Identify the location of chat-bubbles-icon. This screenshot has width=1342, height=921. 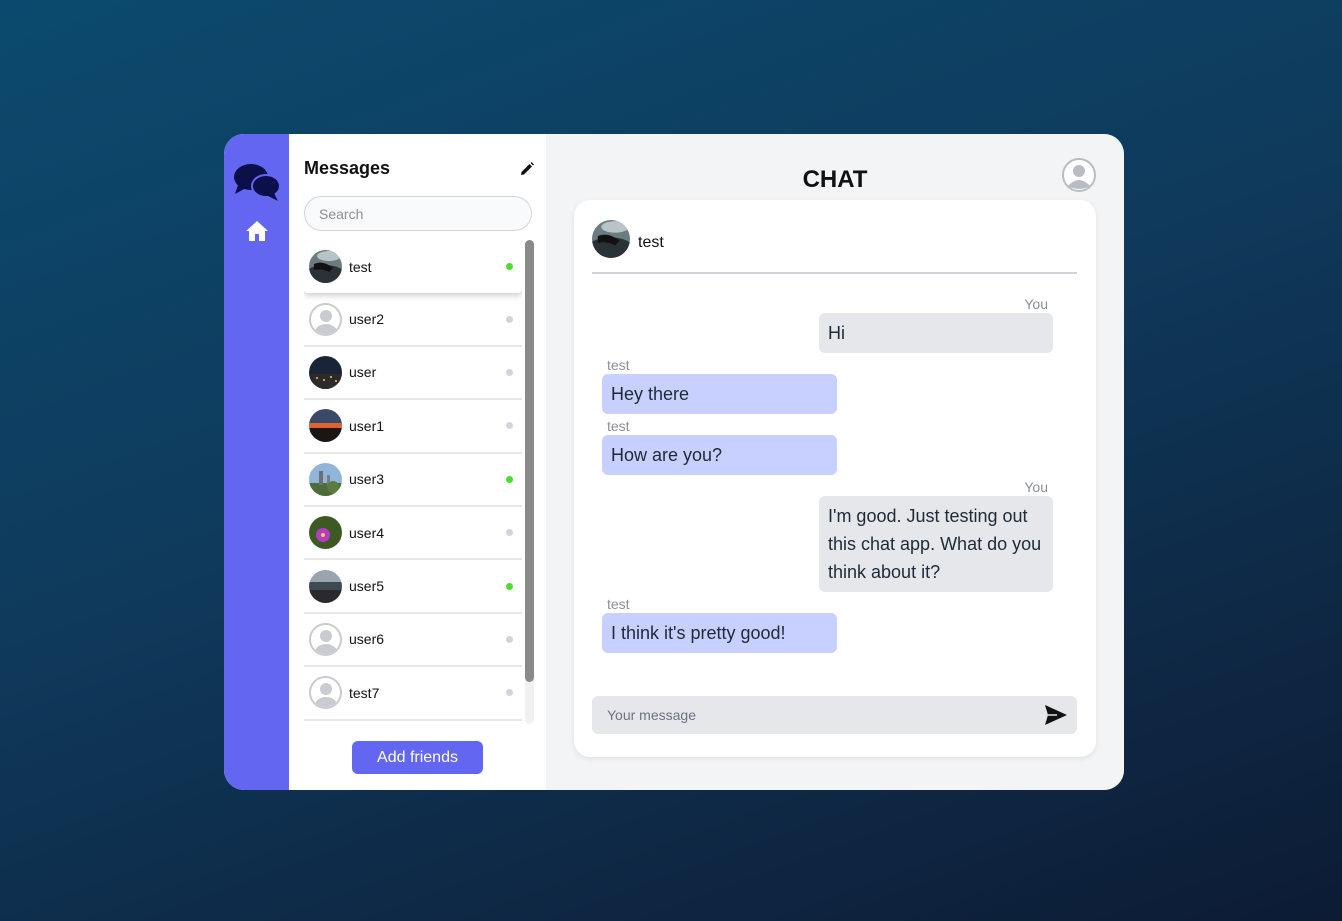
(257, 182).